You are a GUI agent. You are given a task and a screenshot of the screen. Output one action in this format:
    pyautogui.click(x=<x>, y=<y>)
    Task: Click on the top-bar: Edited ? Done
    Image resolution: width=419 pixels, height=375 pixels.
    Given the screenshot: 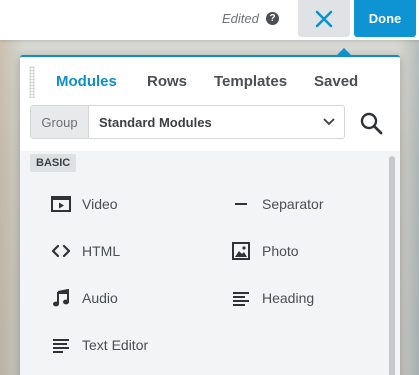 What is the action you would take?
    pyautogui.click(x=209, y=20)
    